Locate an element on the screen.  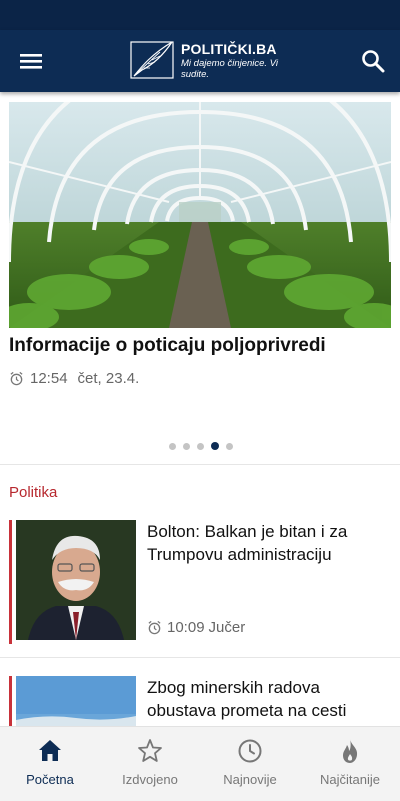
flame-icon is located at coordinates (350, 751).